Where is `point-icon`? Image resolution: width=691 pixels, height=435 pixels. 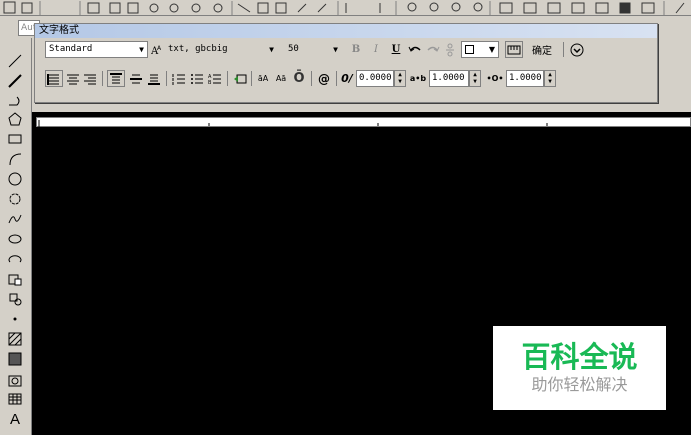
point-icon is located at coordinates (15, 319).